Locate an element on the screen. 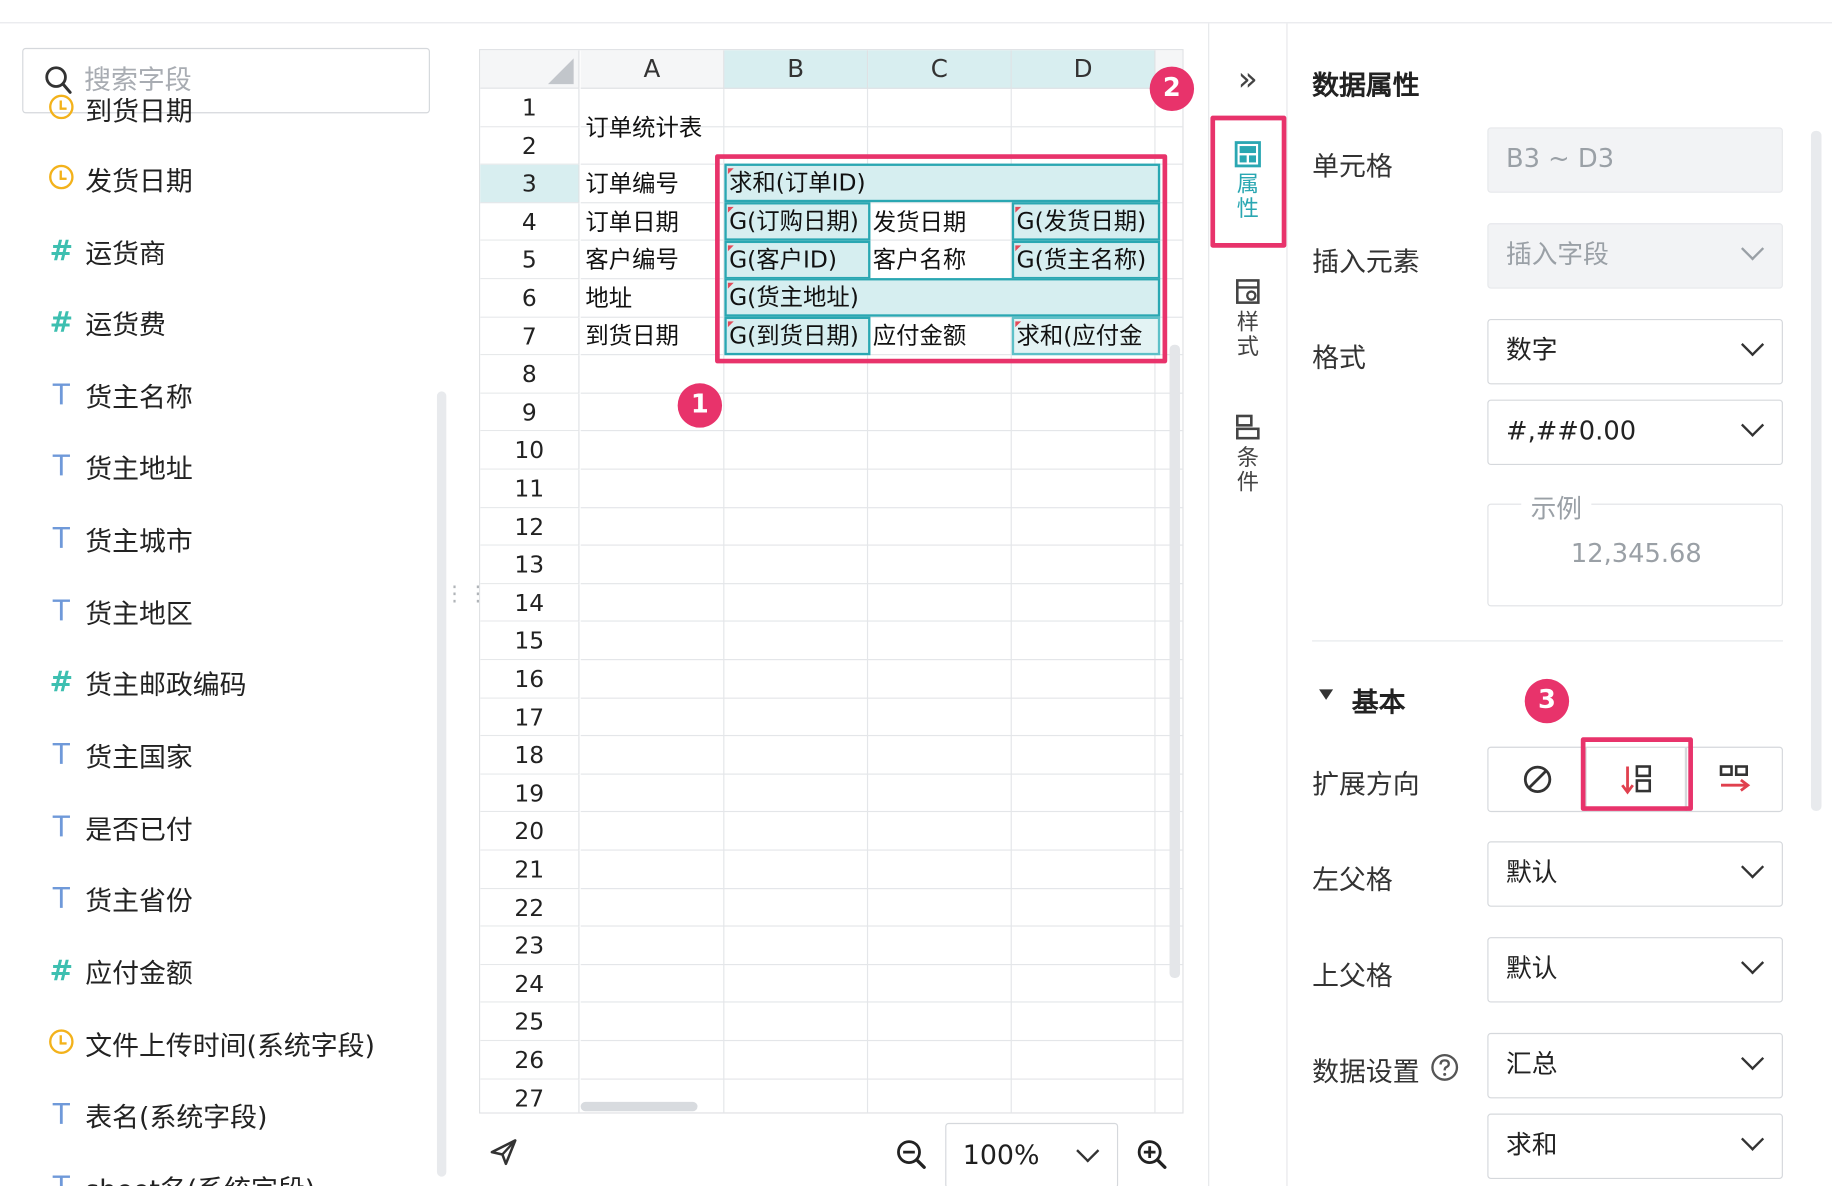  field-item: T 货主地区 is located at coordinates (120, 611).